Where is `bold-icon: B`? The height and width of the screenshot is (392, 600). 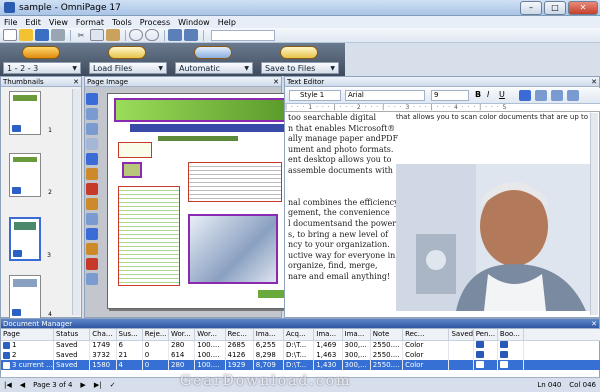 bold-icon: B is located at coordinates (480, 95).